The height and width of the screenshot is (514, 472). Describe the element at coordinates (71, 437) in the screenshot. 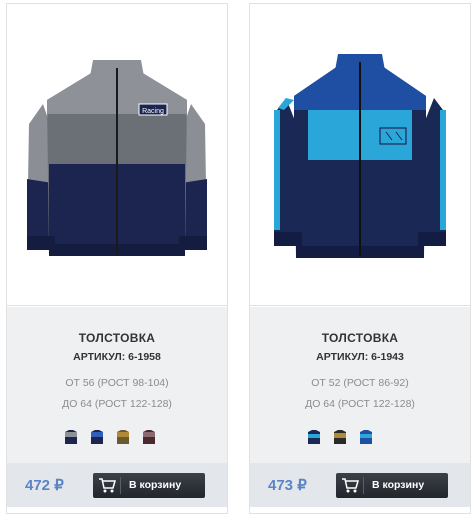

I see `swatch-navy-grey` at that location.